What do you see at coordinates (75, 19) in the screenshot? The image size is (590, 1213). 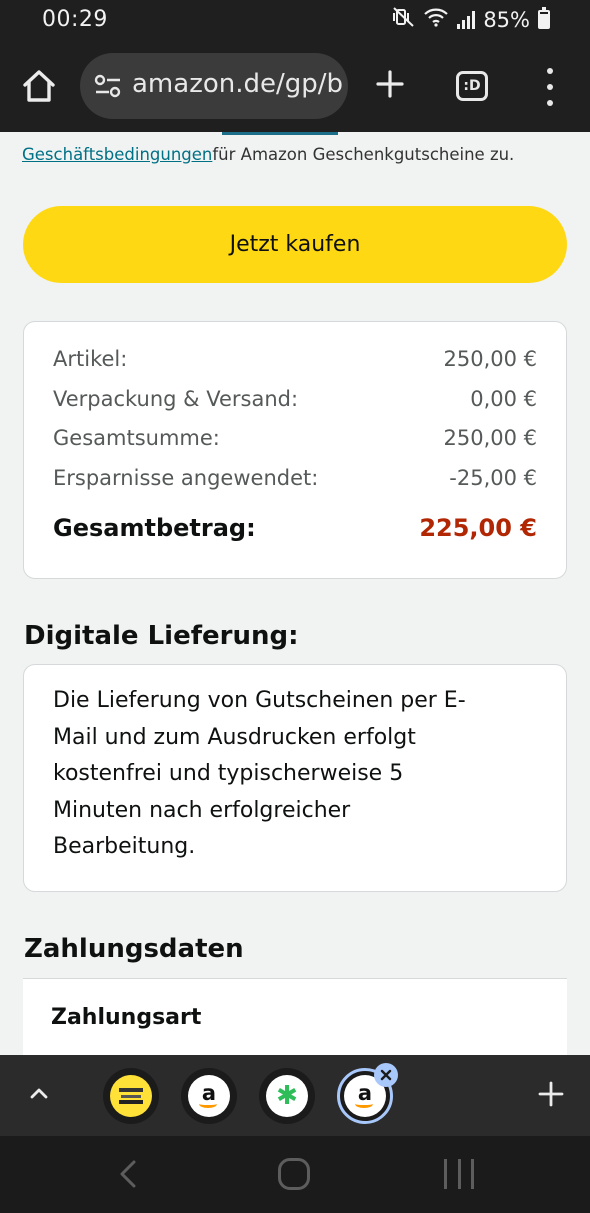 I see `status-time: 00:29` at bounding box center [75, 19].